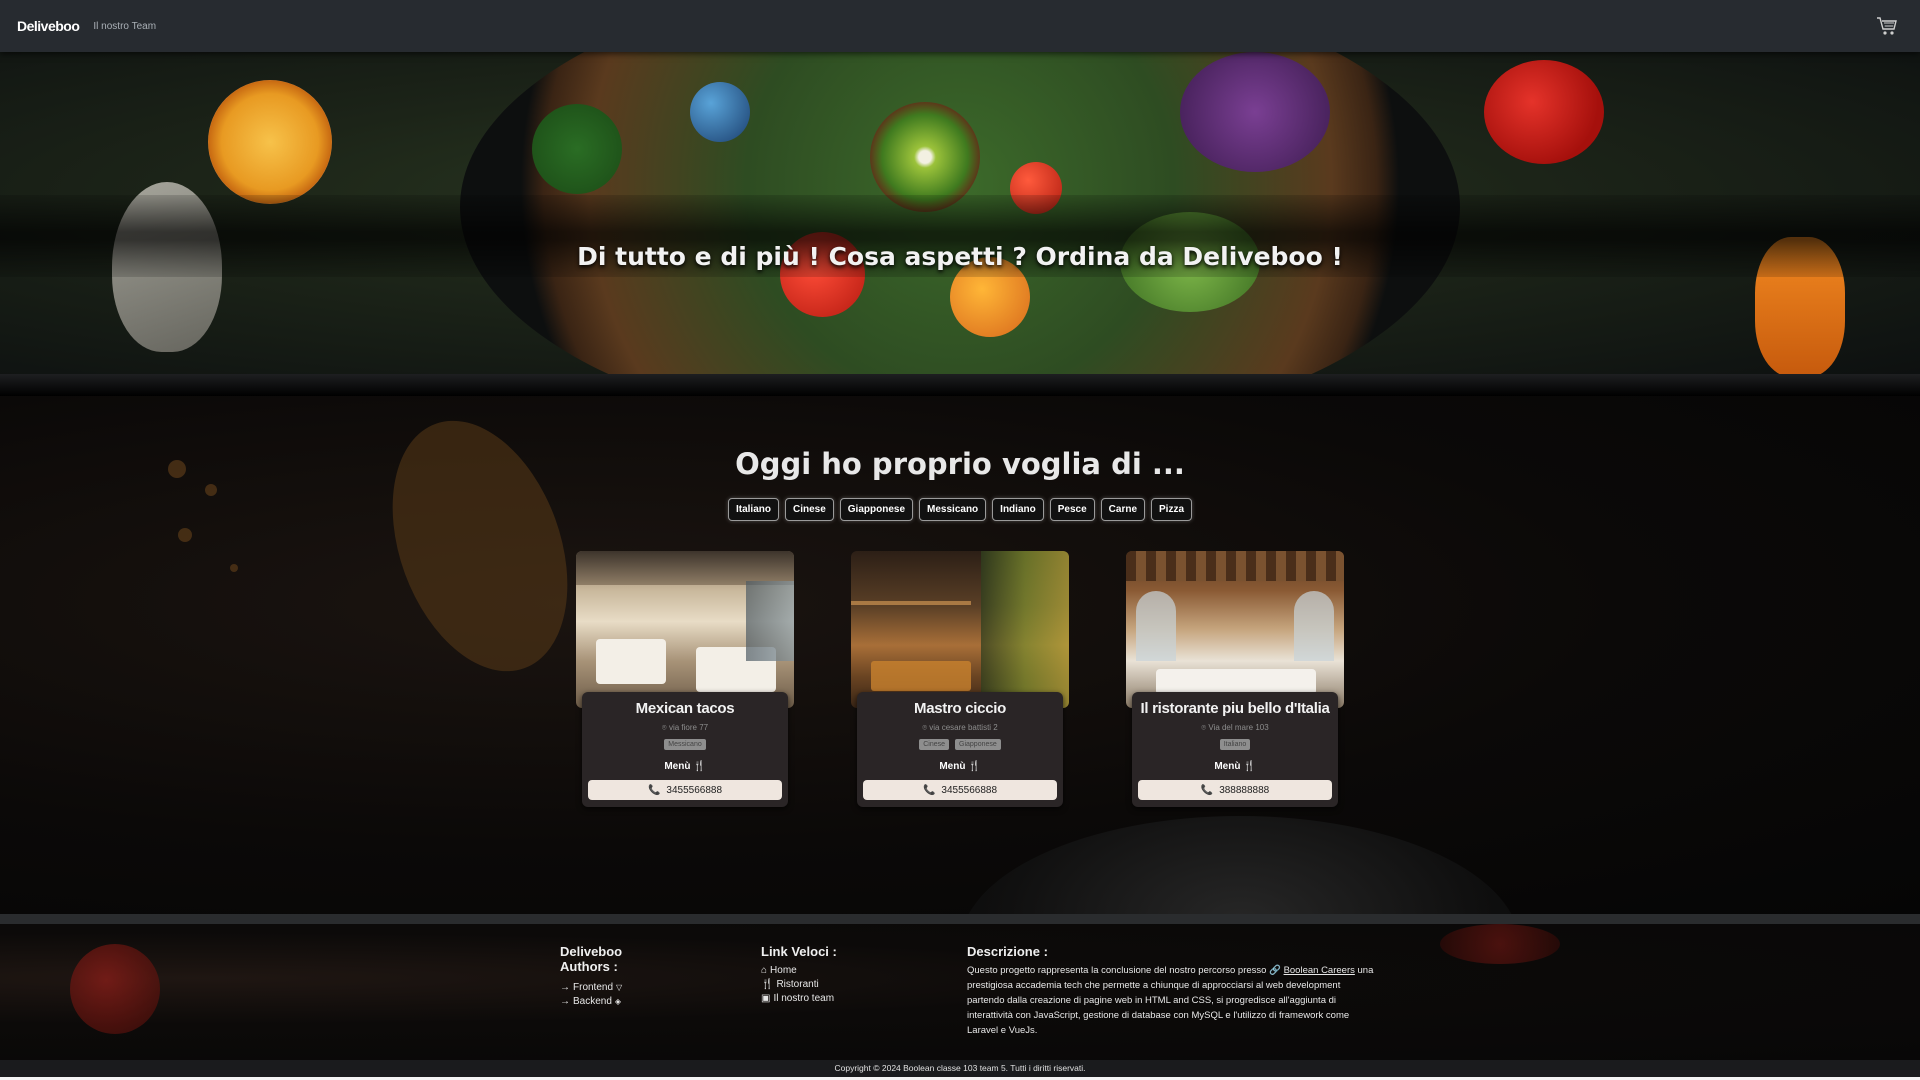 Image resolution: width=1920 pixels, height=1080 pixels. Describe the element at coordinates (960, 919) in the screenshot. I see `footer-divider` at that location.